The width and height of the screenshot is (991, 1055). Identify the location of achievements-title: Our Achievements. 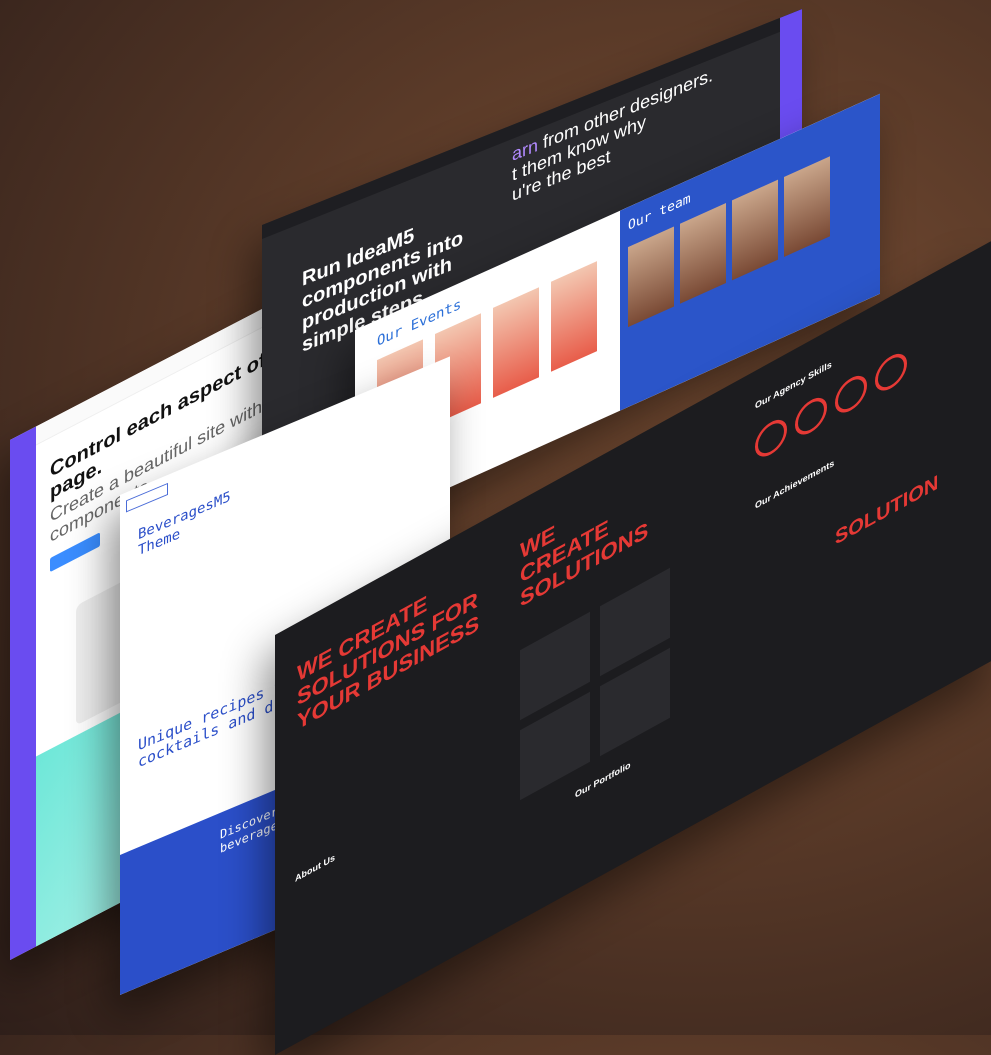
(795, 484).